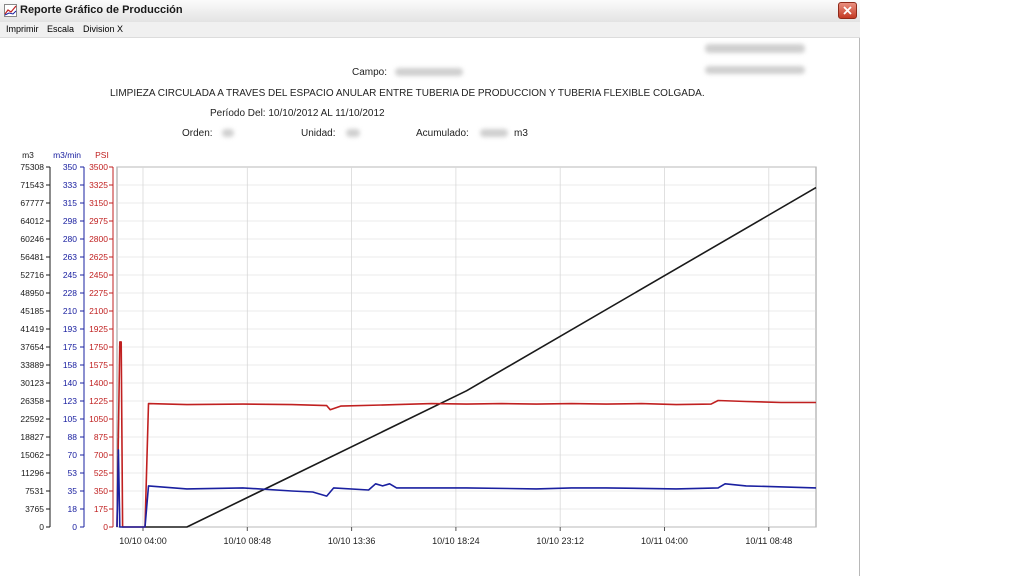 This screenshot has height=576, width=1024. I want to click on y-tick-label: 88, so click(73, 437).